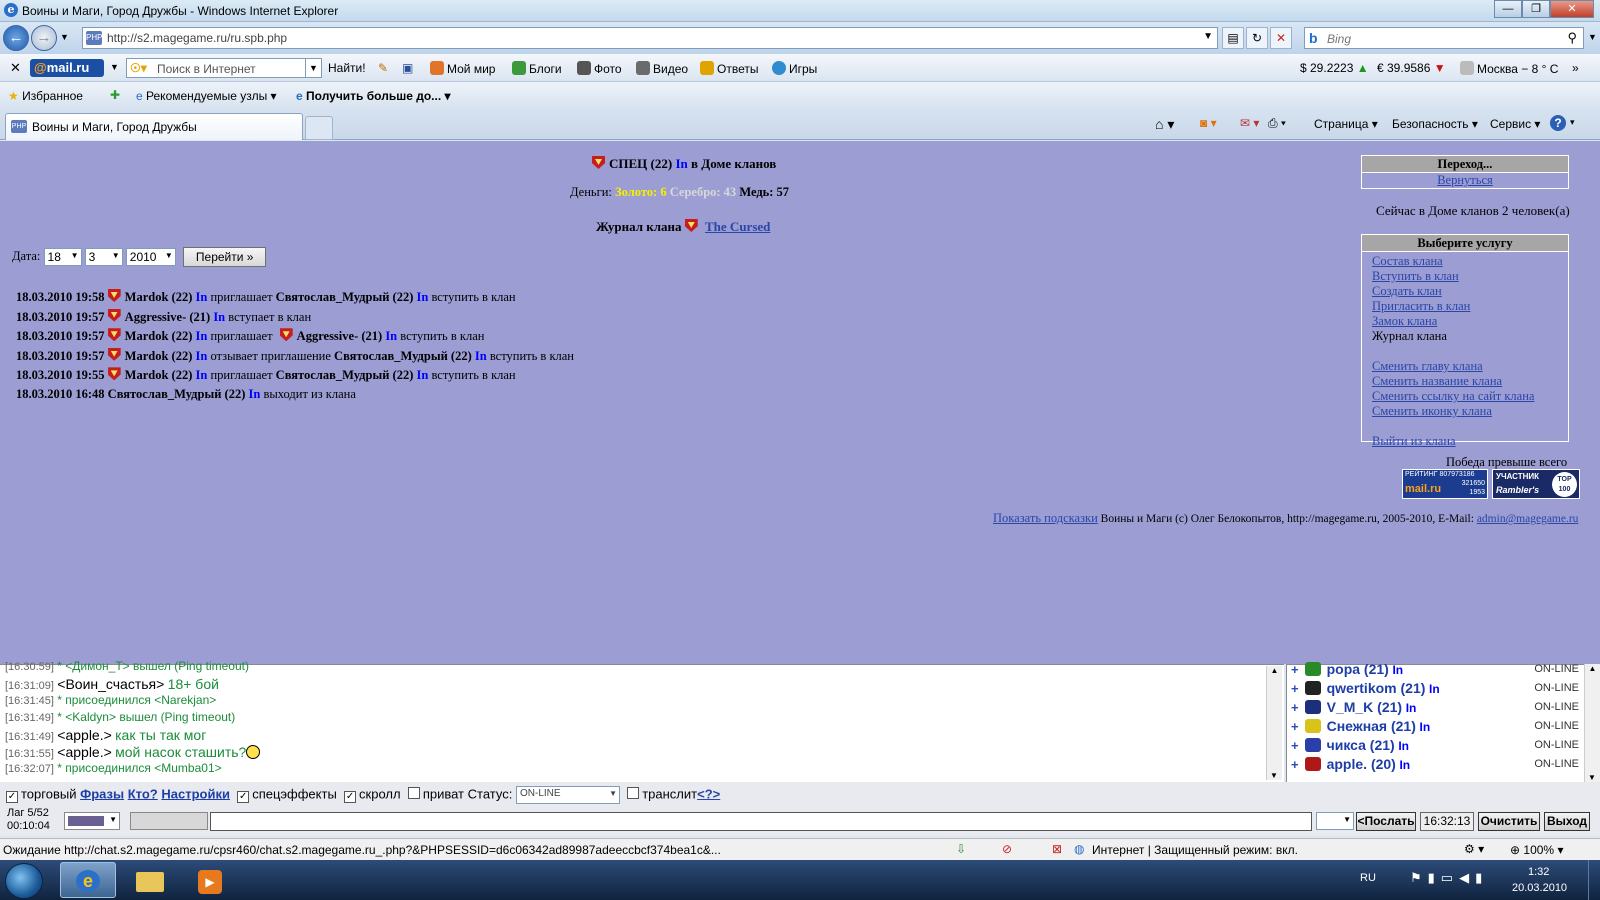 The height and width of the screenshot is (900, 1600). I want to click on clock-time: 1:32, so click(1538, 872).